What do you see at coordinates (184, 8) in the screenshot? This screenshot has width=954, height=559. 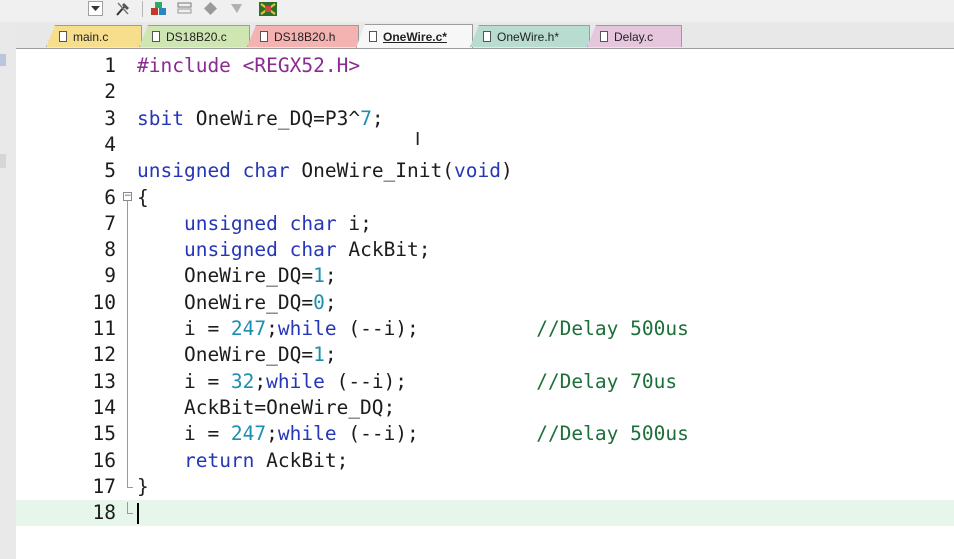 I see `batch-icon` at bounding box center [184, 8].